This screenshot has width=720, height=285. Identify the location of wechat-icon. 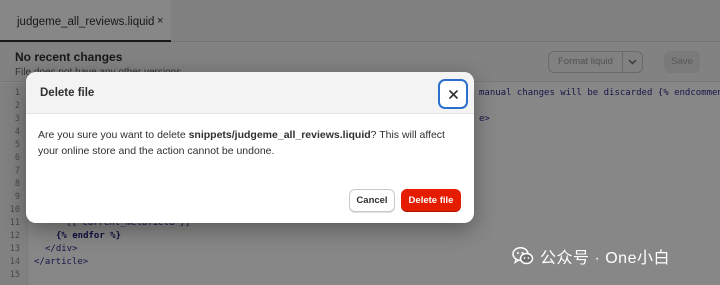
(523, 255).